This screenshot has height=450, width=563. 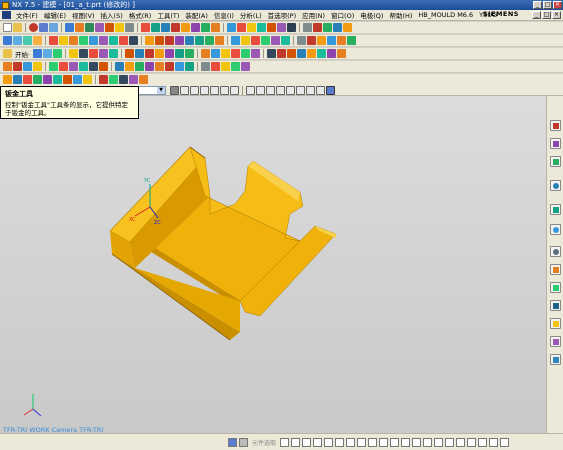 What do you see at coordinates (302, 53) in the screenshot?
I see `spline-icon` at bounding box center [302, 53].